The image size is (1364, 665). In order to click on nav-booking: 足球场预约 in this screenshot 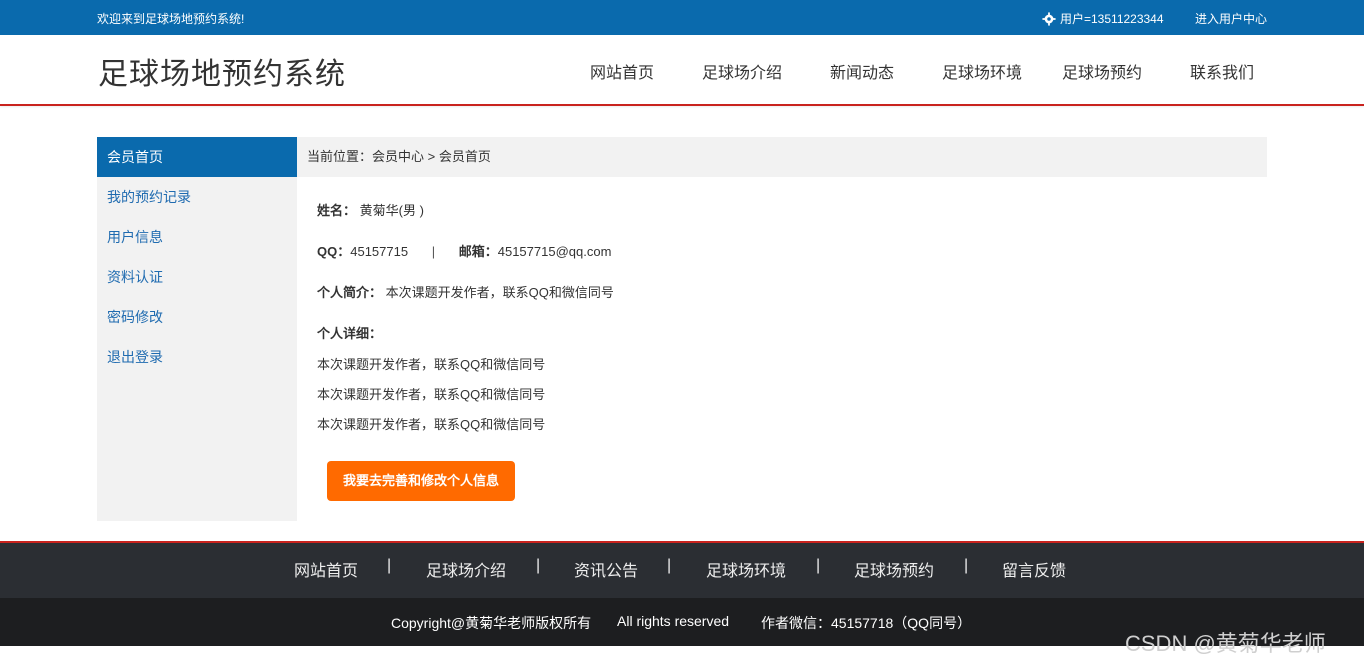, I will do `click(1102, 71)`.